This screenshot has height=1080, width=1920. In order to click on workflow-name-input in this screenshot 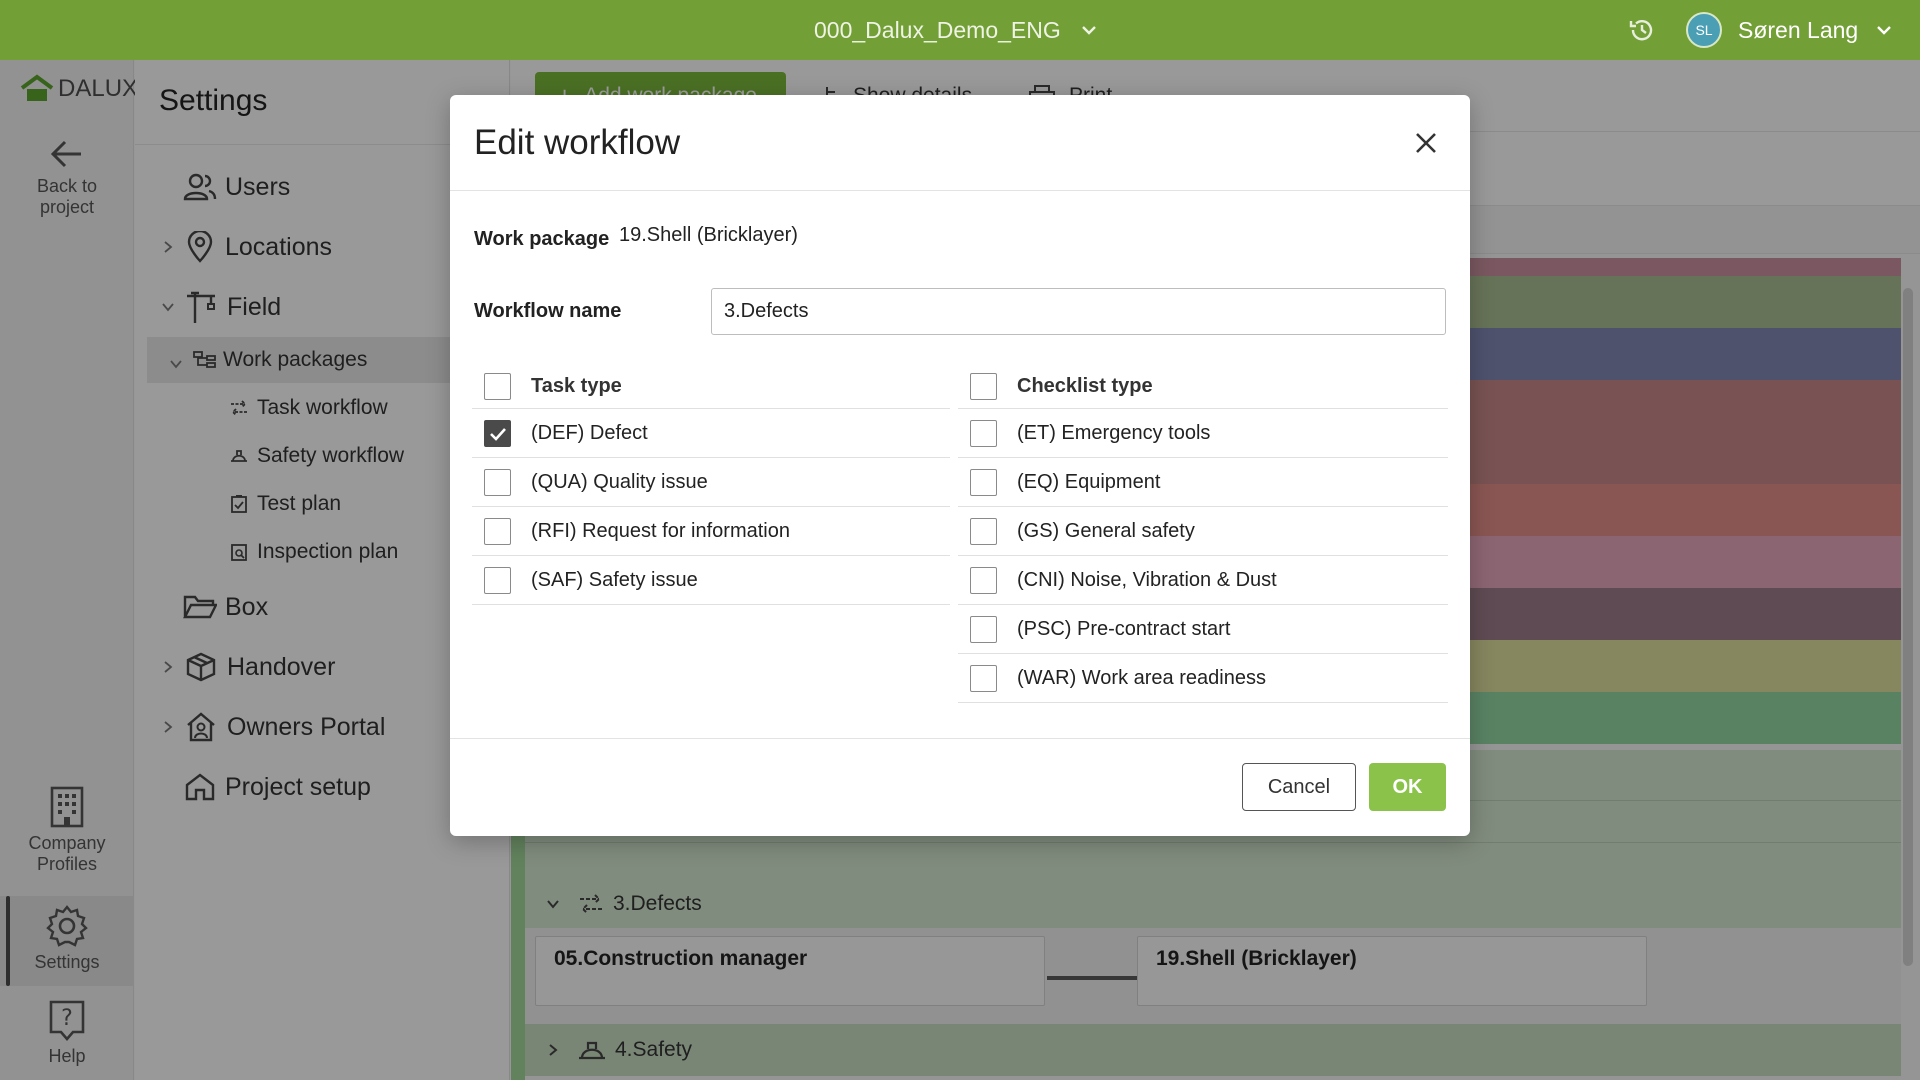, I will do `click(1078, 311)`.